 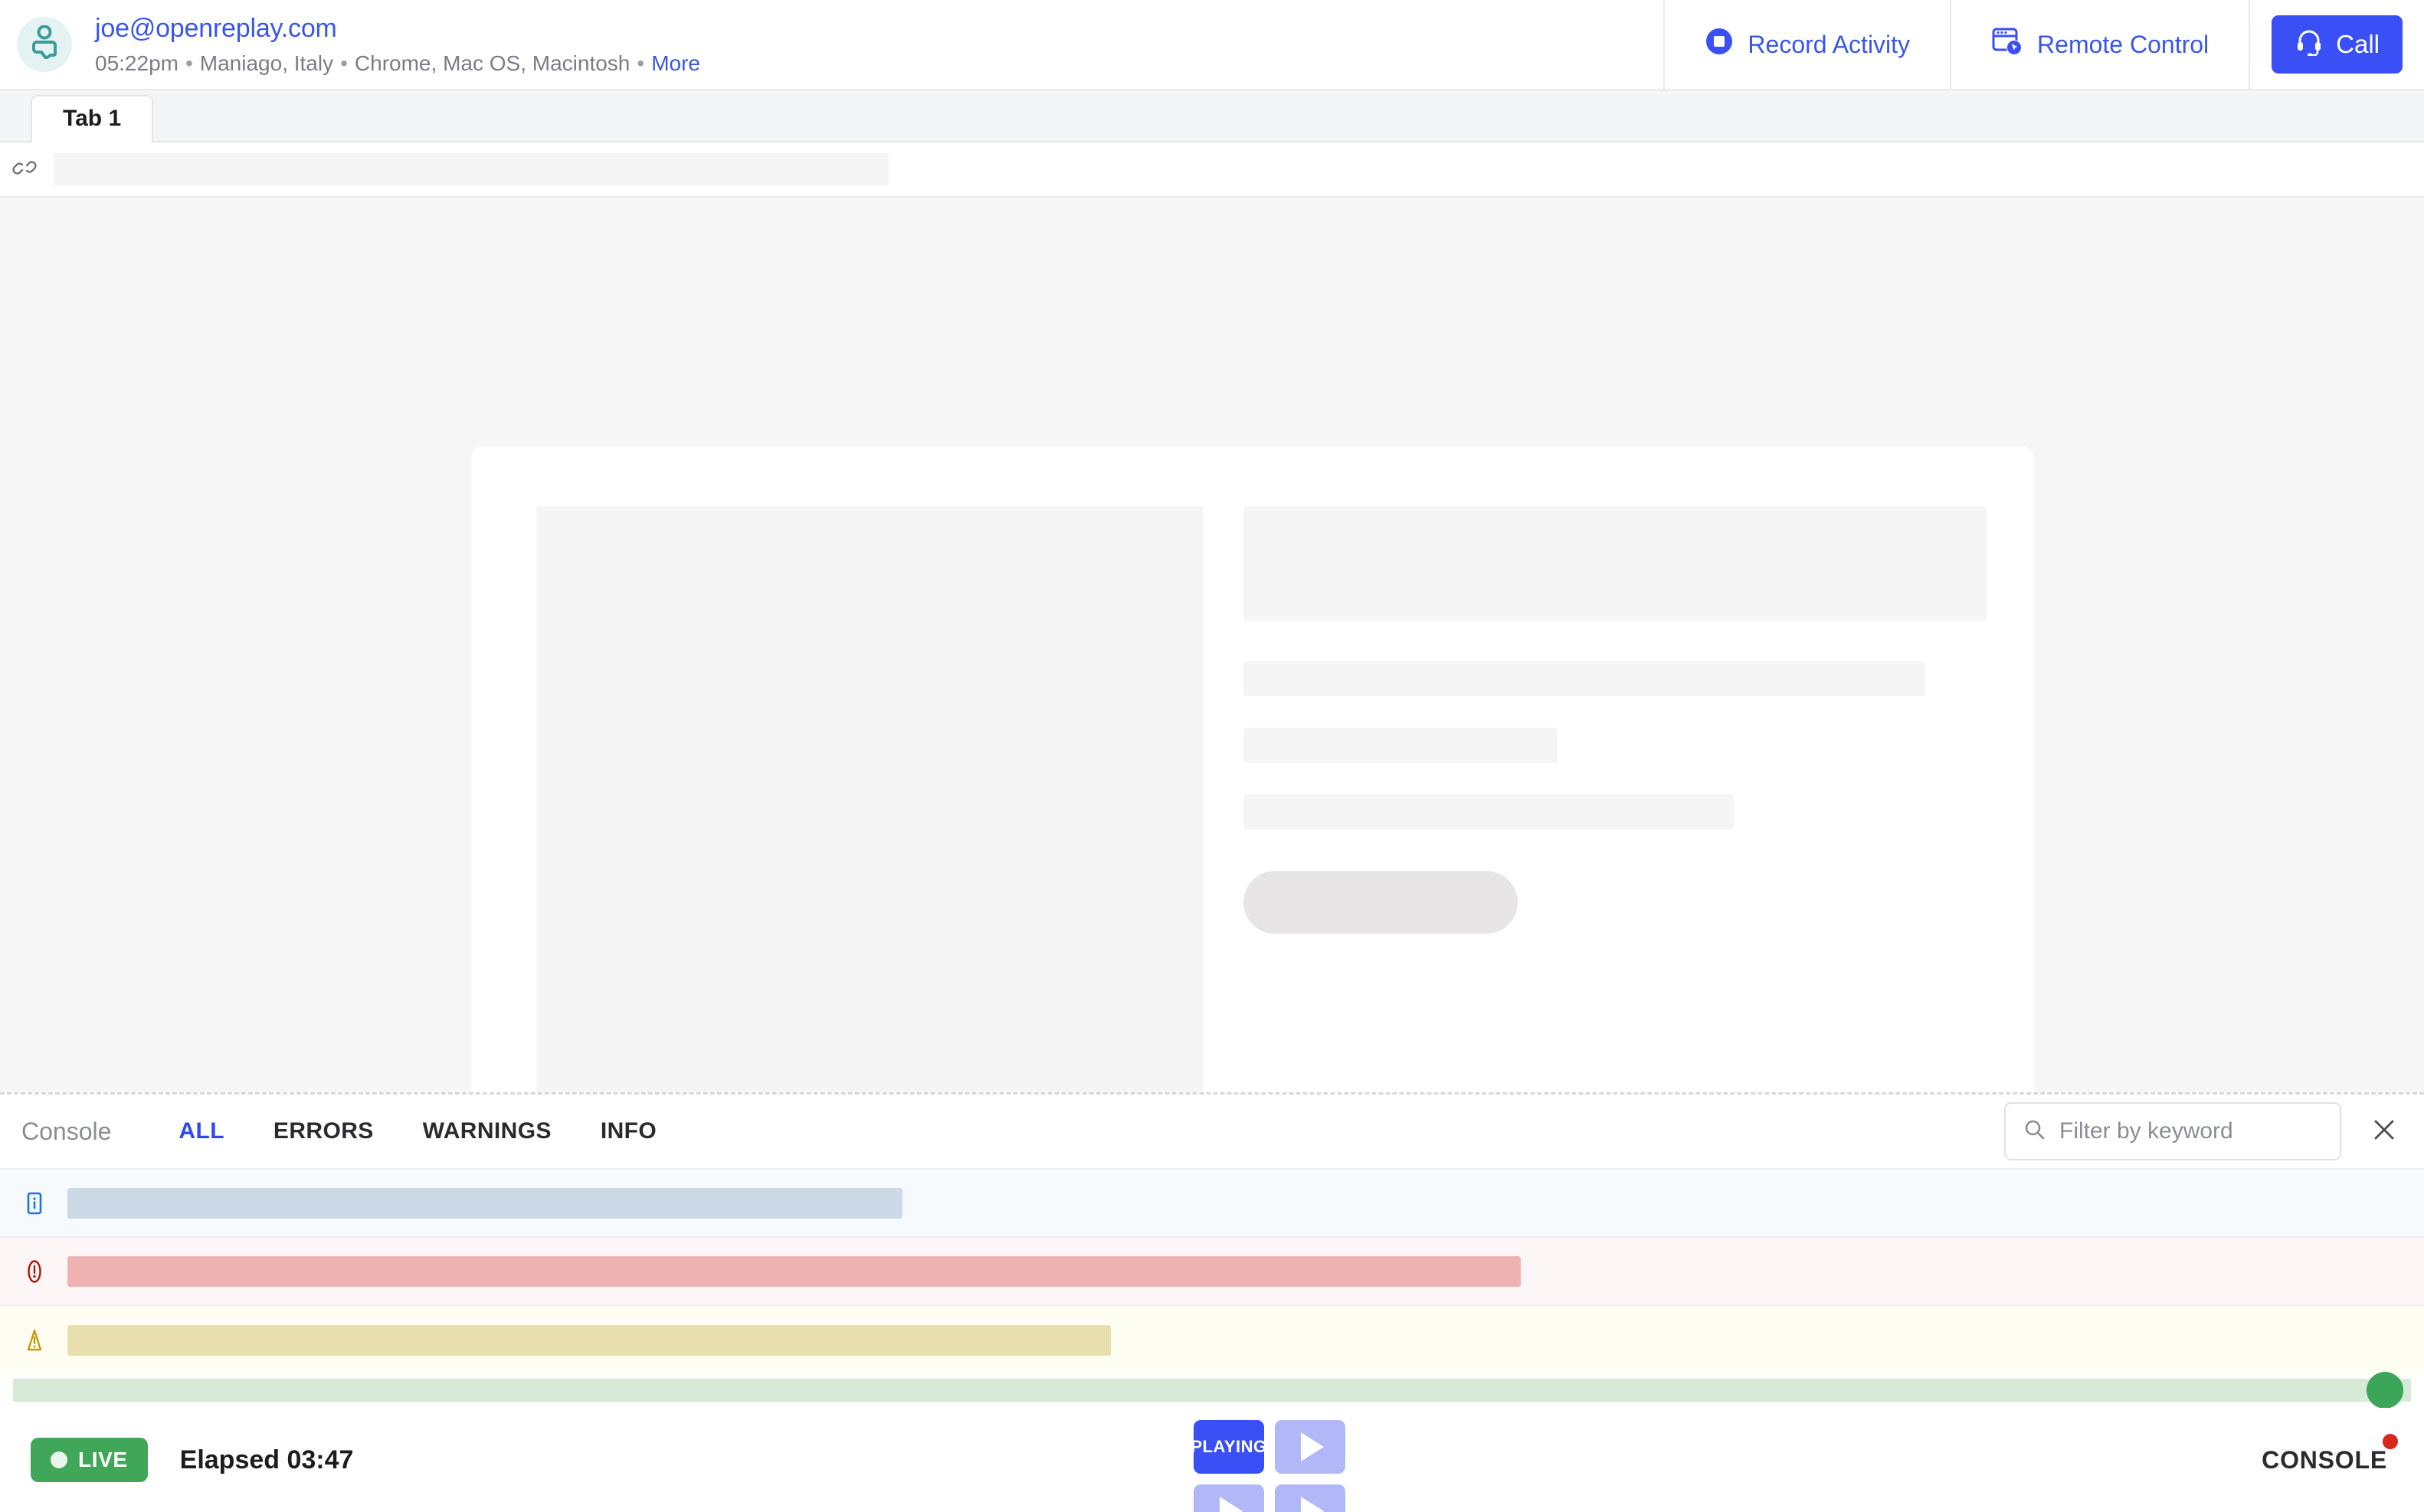 I want to click on console-title: Console, so click(x=66, y=1131).